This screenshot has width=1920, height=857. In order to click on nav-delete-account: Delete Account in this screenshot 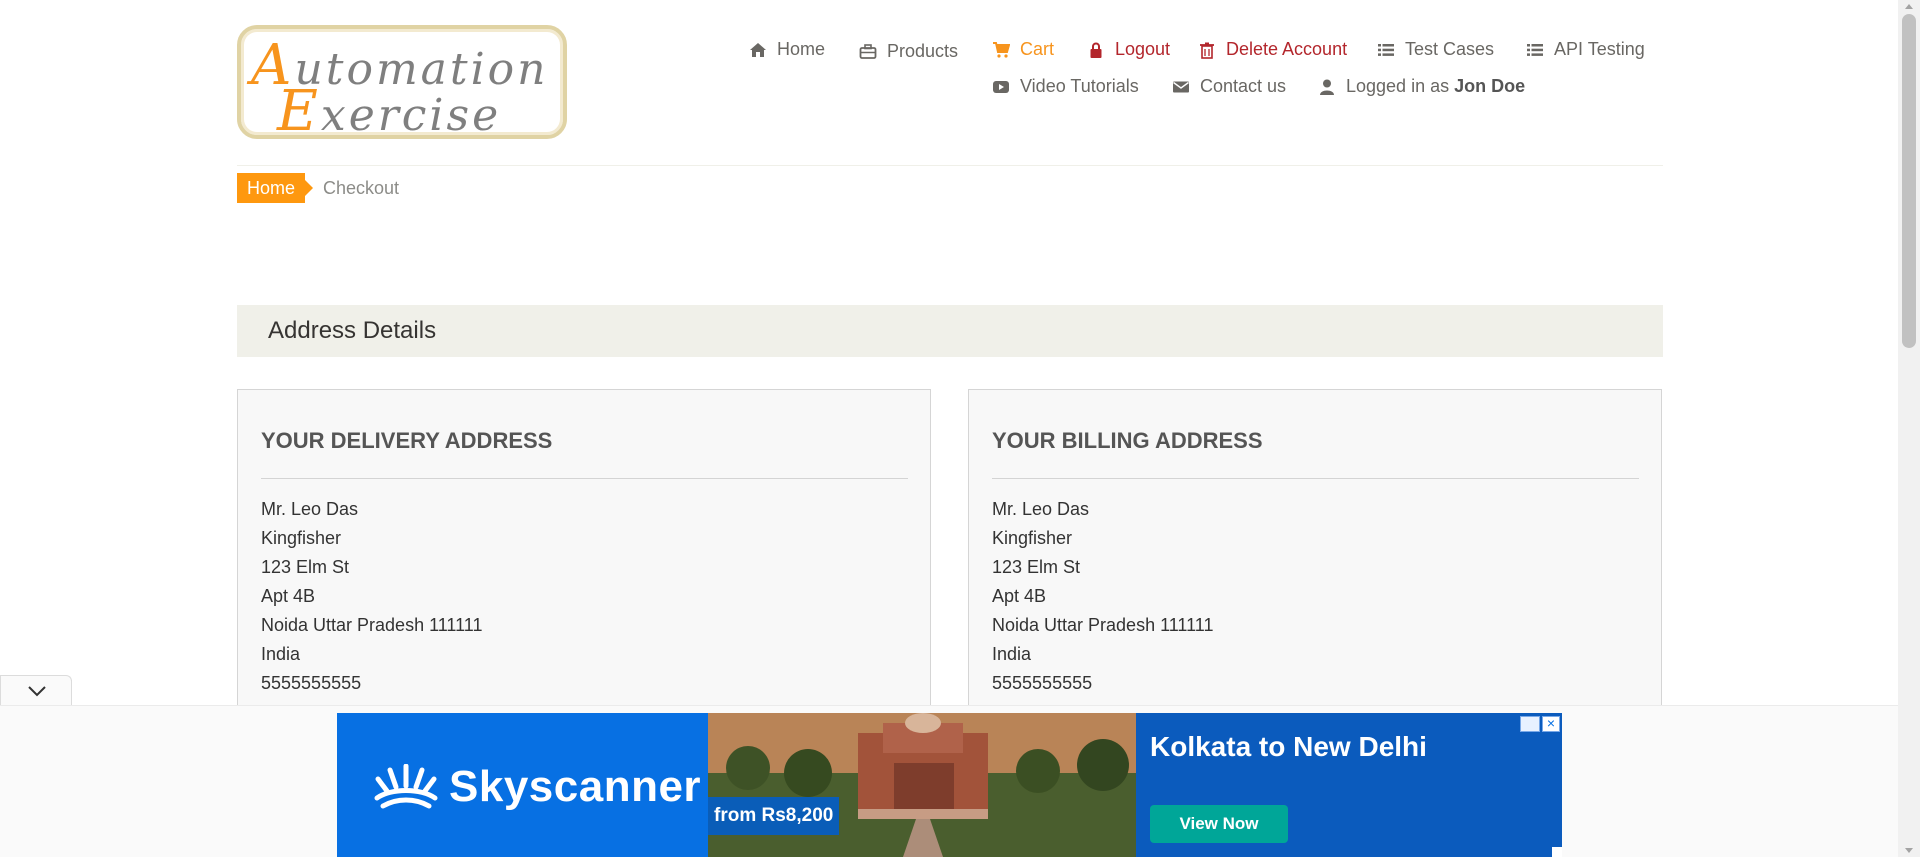, I will do `click(1272, 49)`.